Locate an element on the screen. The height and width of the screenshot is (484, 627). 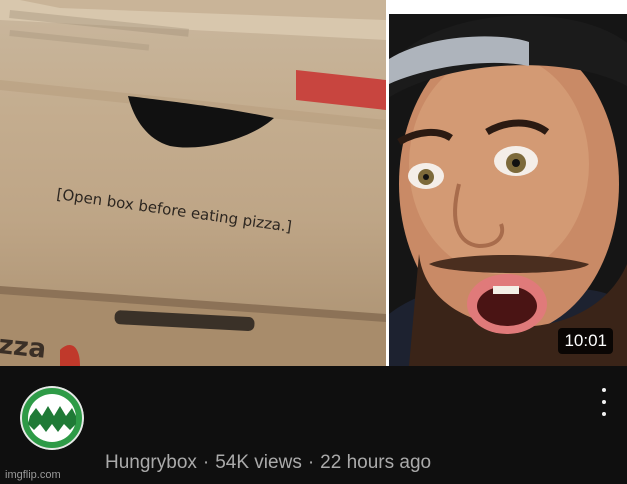
more-vert-icon is located at coordinates (604, 402).